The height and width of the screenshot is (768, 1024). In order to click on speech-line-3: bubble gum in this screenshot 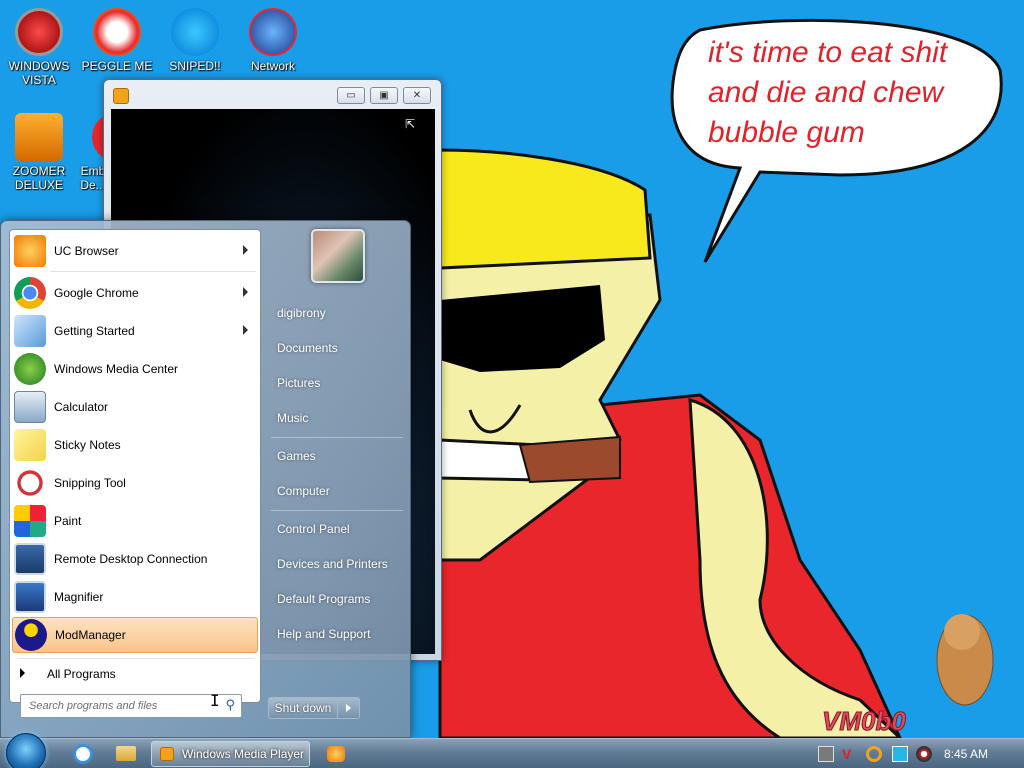, I will do `click(786, 132)`.